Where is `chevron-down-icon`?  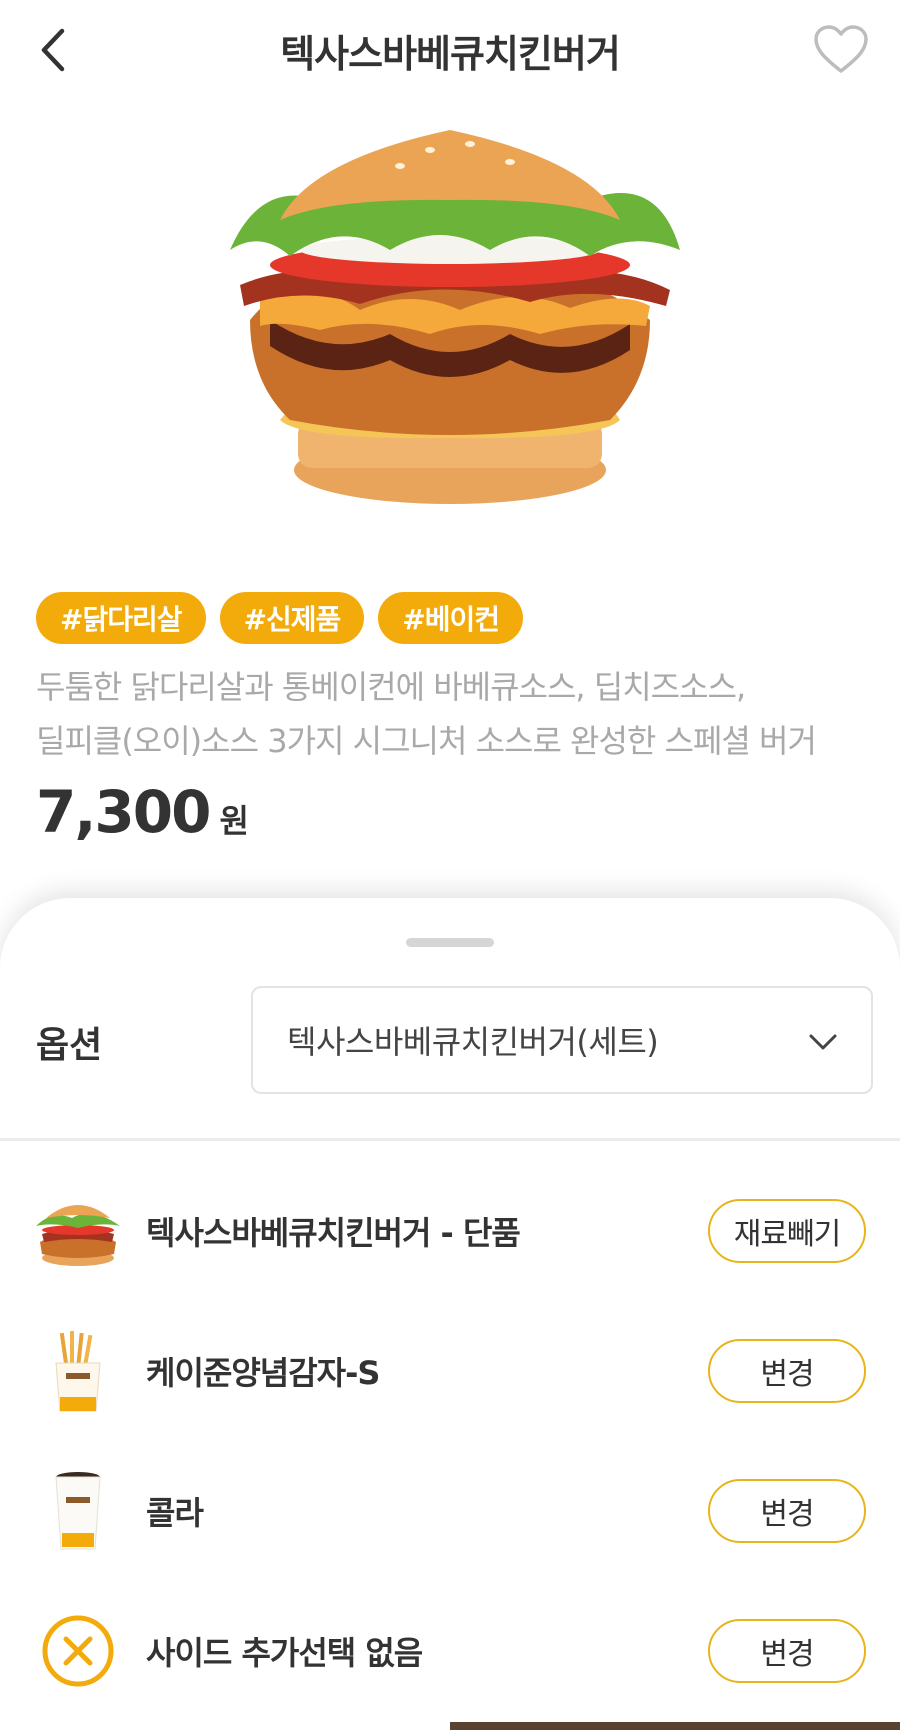
chevron-down-icon is located at coordinates (823, 1042).